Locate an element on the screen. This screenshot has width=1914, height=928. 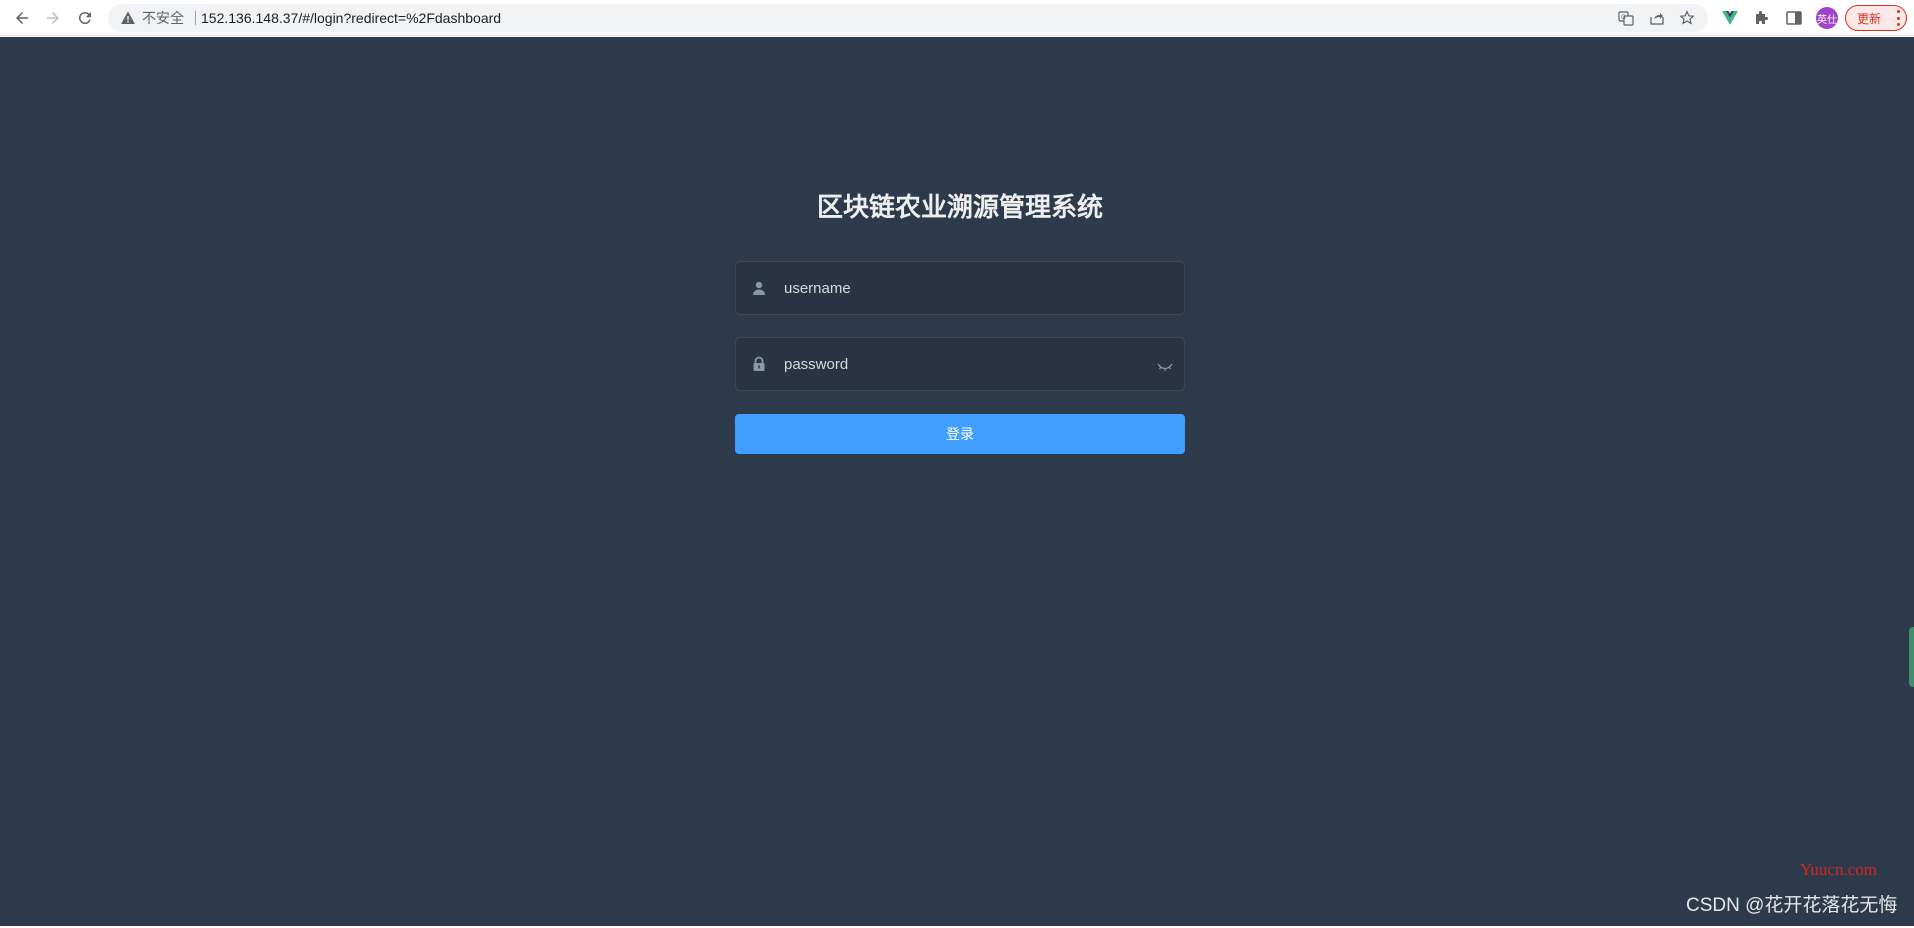
side-panel-icon is located at coordinates (1794, 18).